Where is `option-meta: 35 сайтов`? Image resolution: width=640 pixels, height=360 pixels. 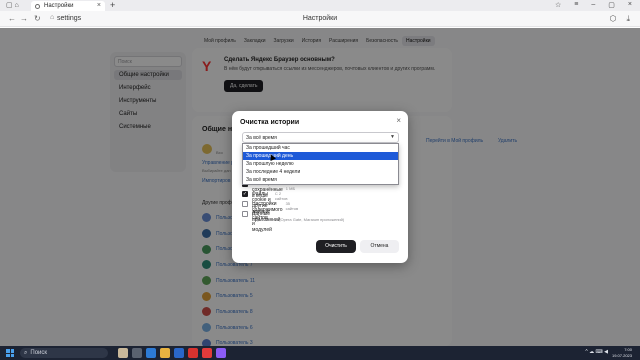
option-meta: 35 сайтов is located at coordinates (292, 206).